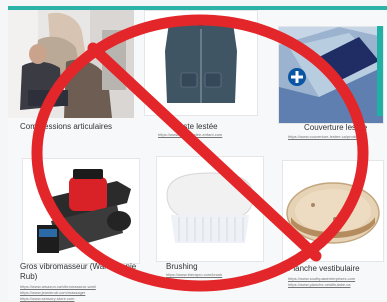 Image resolution: width=387 pixels, height=302 pixels. I want to click on vibrator-photo, so click(81, 211).